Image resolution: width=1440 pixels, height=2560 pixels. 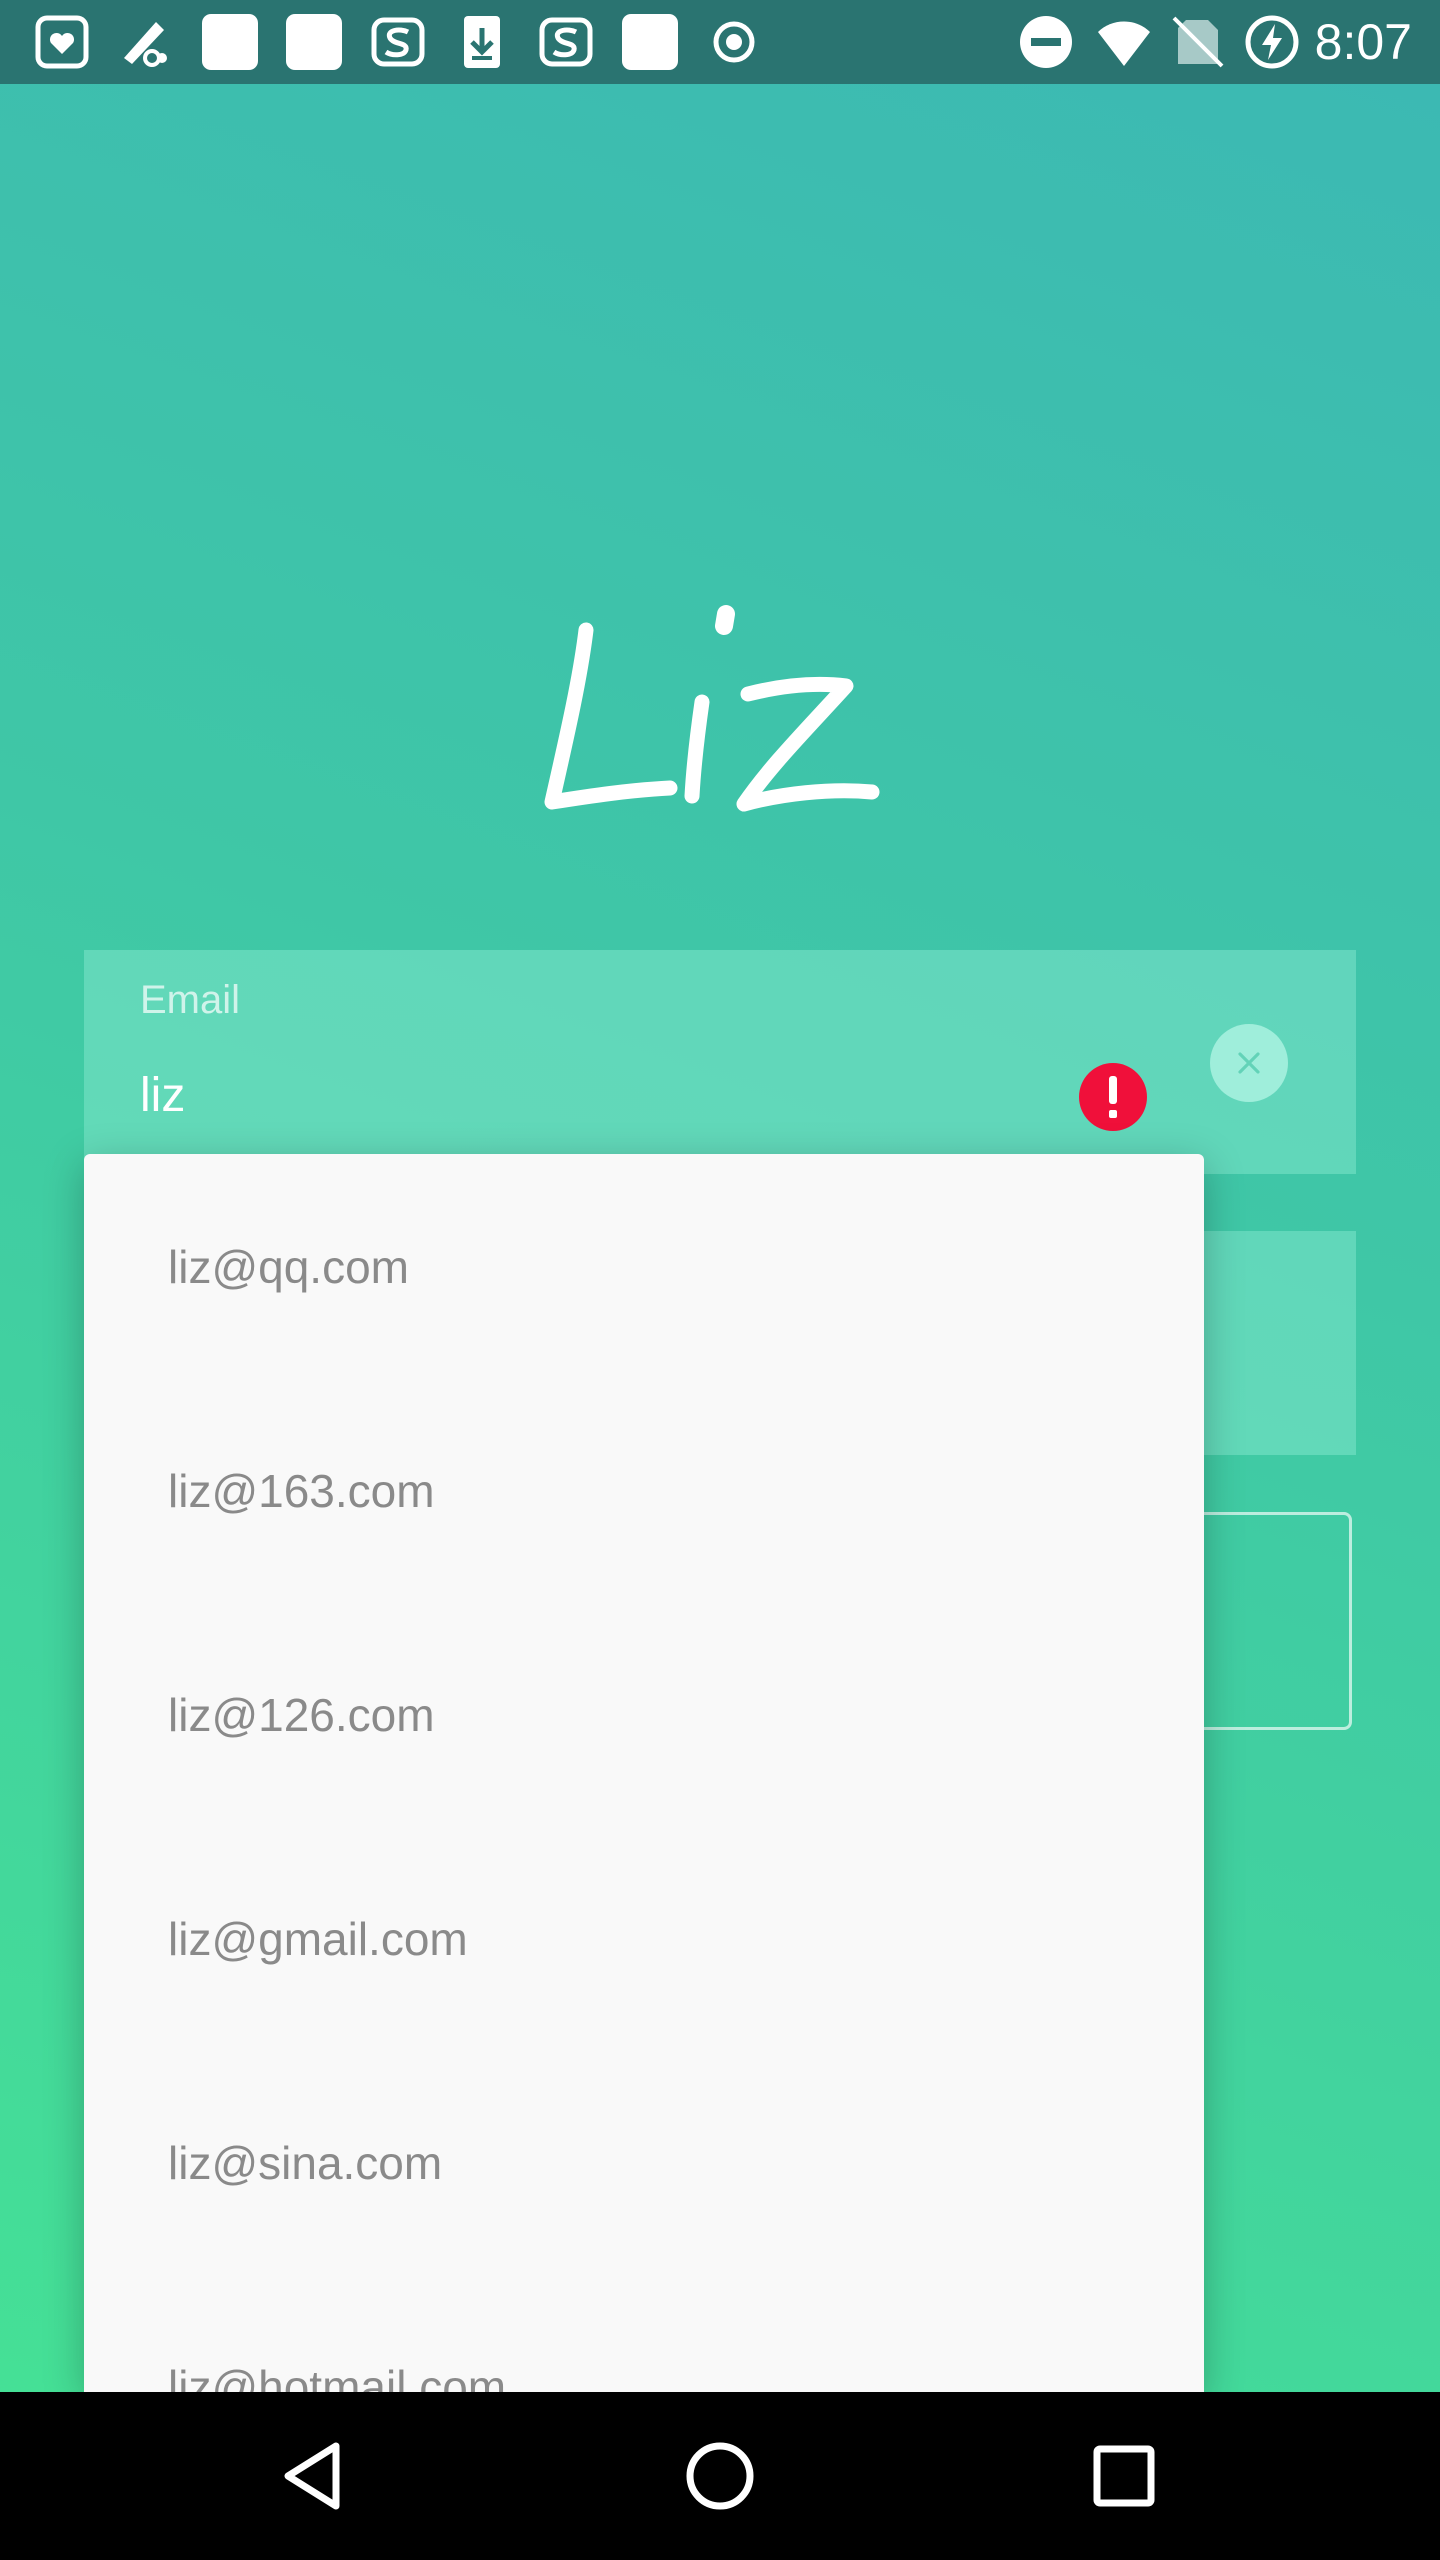 I want to click on close-icon, so click(x=1249, y=1063).